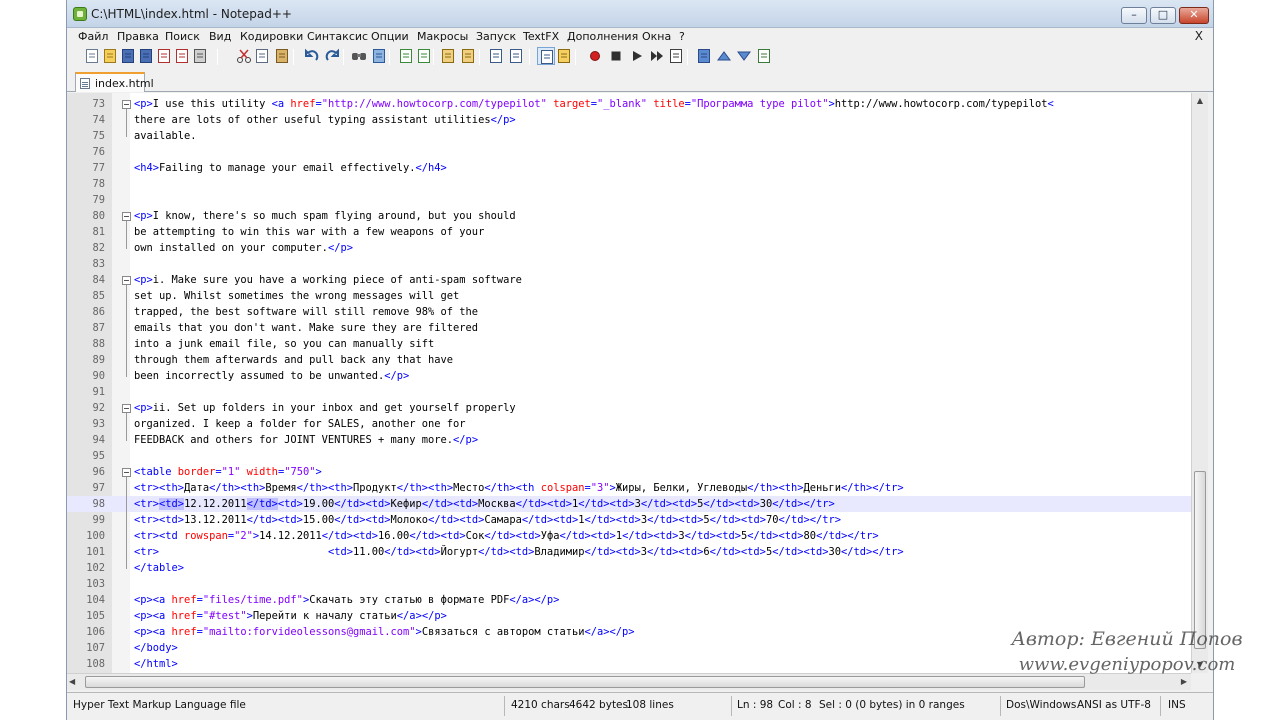  What do you see at coordinates (1134, 15) in the screenshot?
I see `minimize-button: –` at bounding box center [1134, 15].